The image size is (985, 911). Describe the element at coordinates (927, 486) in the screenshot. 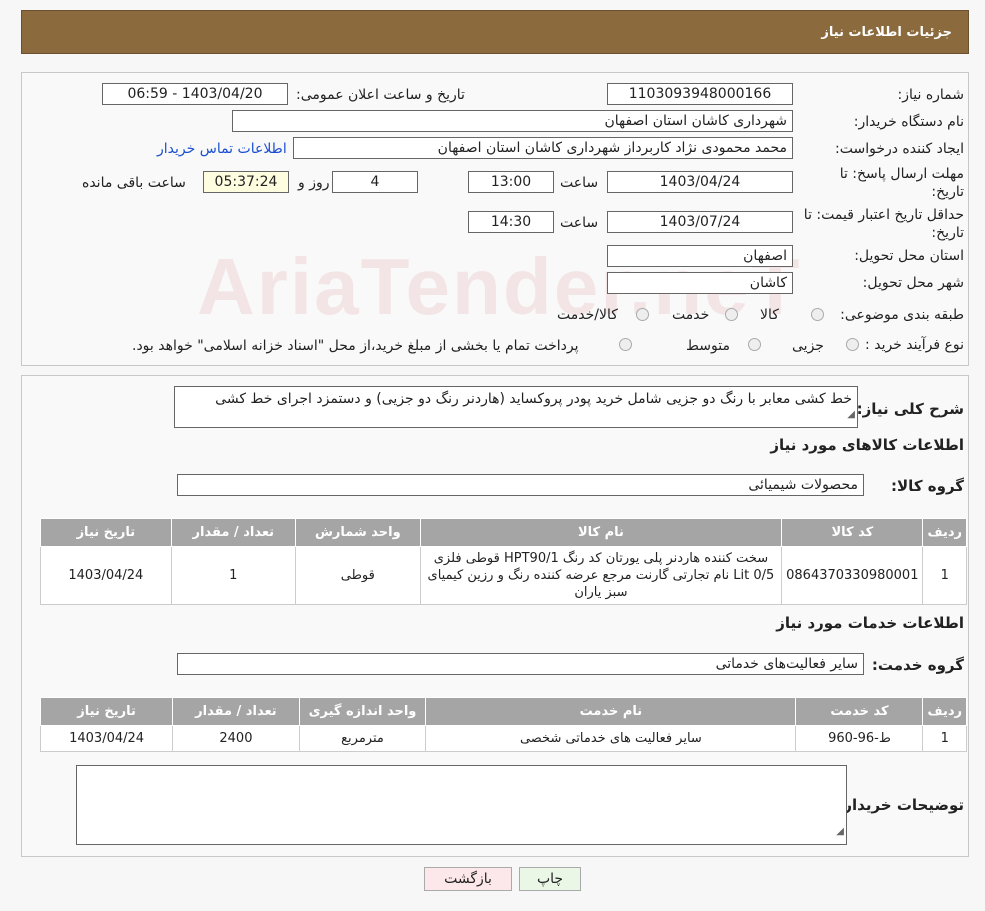

I see `goods-group-label: گروه کالا:` at that location.